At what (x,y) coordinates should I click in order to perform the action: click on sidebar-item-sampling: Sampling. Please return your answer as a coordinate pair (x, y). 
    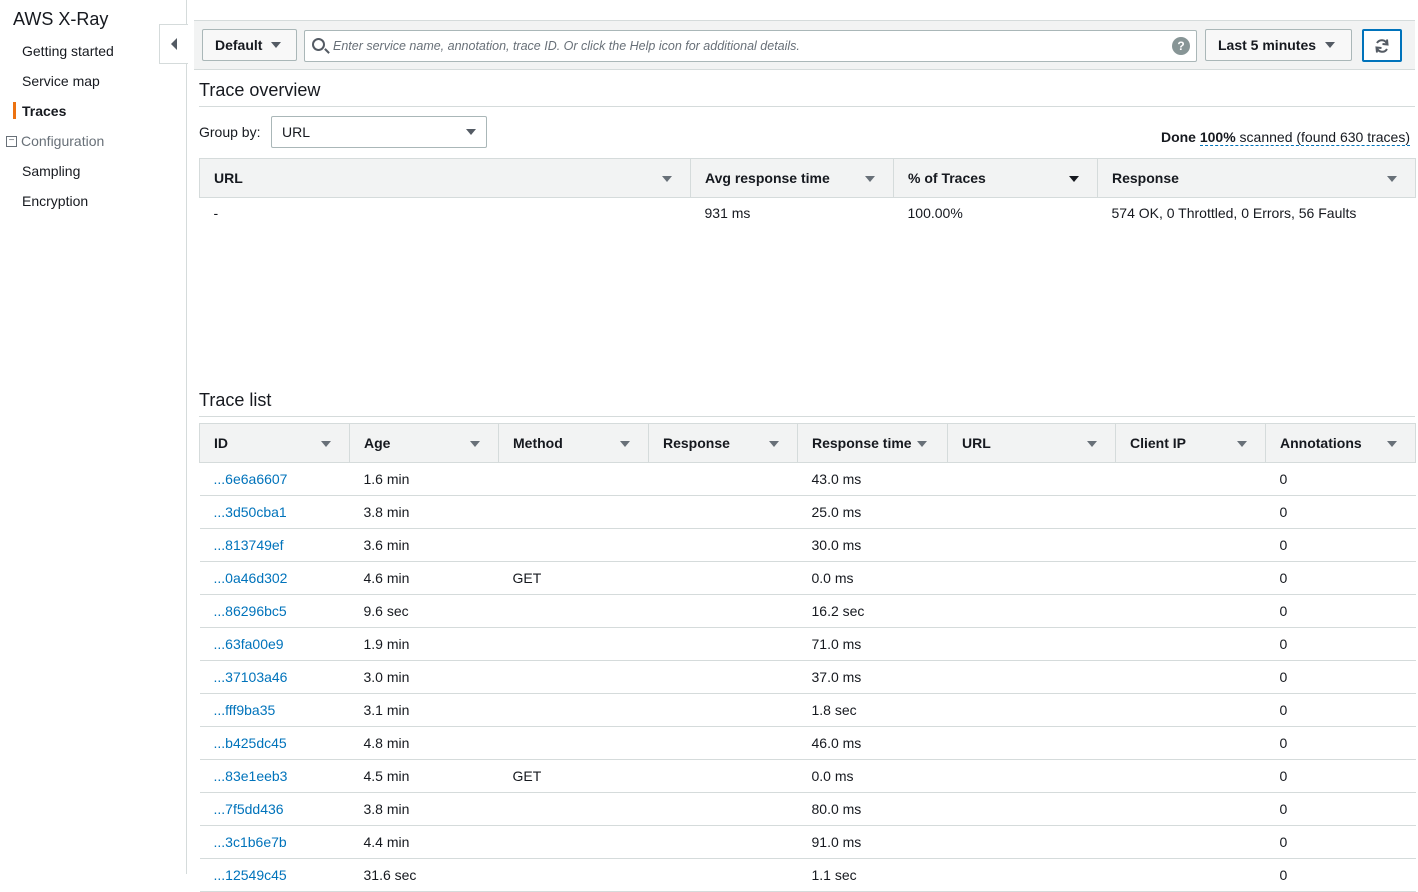
    Looking at the image, I should click on (51, 171).